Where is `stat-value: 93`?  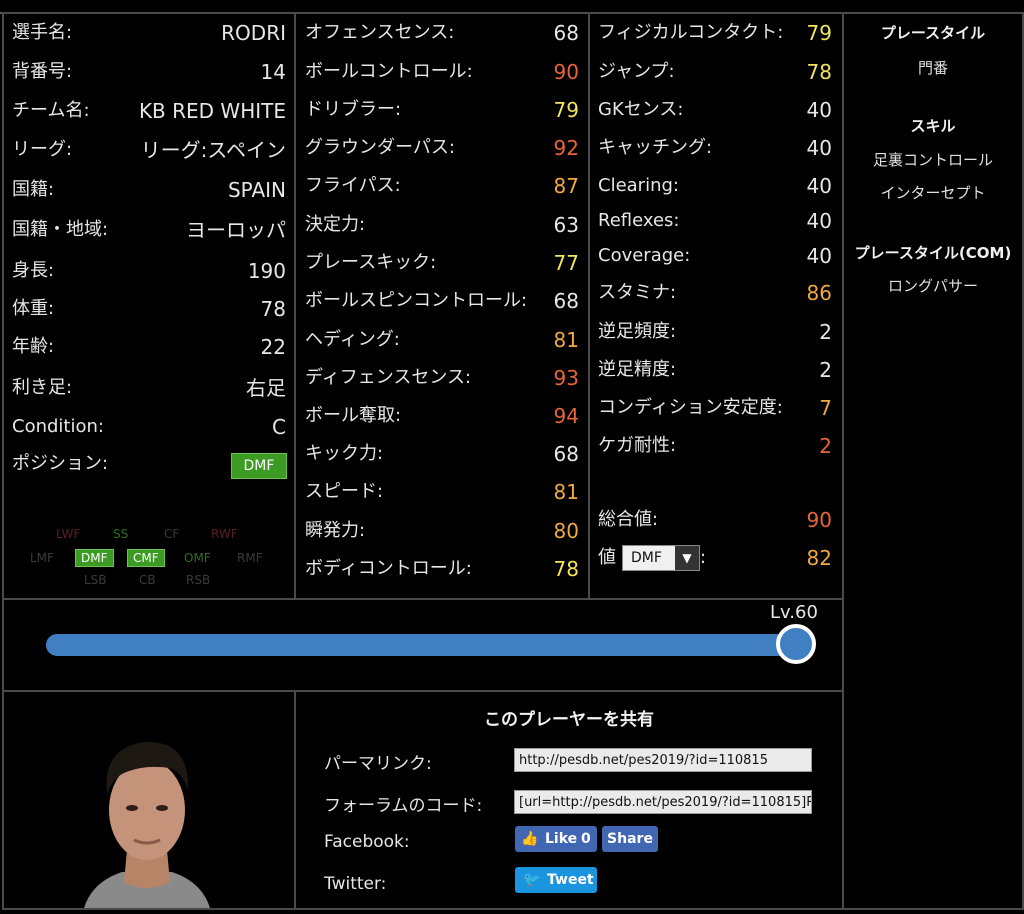 stat-value: 93 is located at coordinates (566, 378).